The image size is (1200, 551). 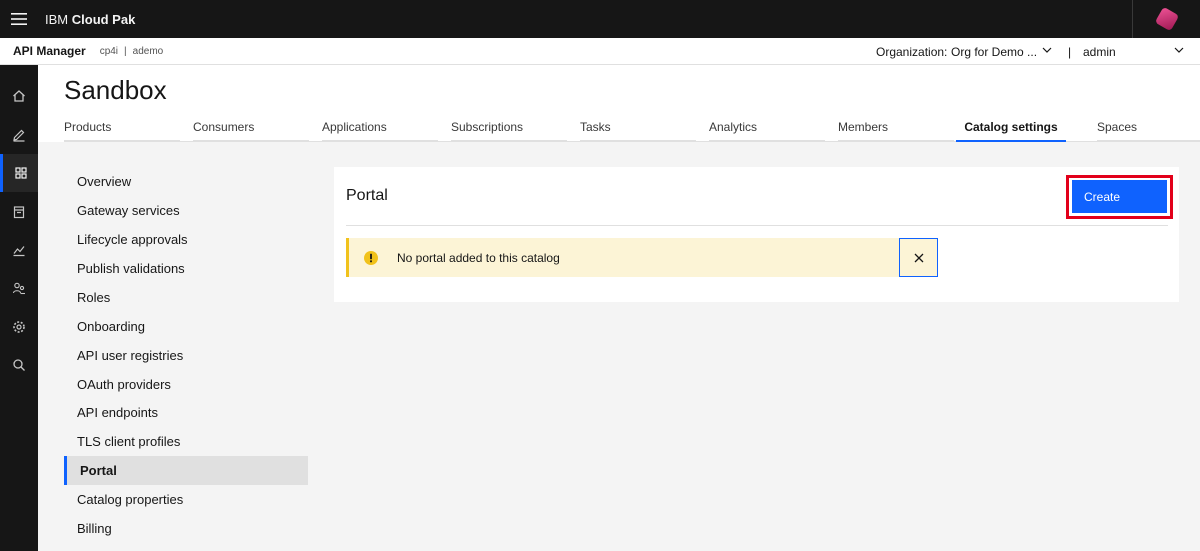 What do you see at coordinates (1099, 52) in the screenshot?
I see `user-menu: admin` at bounding box center [1099, 52].